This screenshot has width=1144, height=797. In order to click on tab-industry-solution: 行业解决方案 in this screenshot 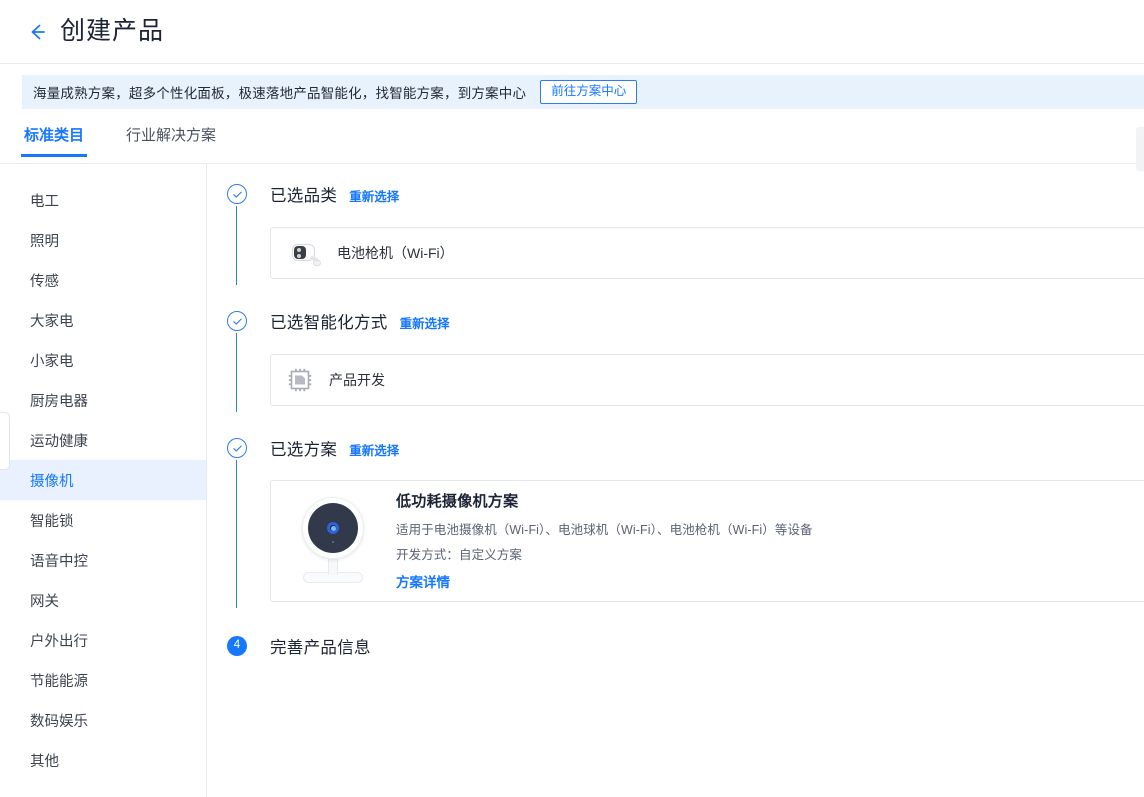, I will do `click(171, 140)`.